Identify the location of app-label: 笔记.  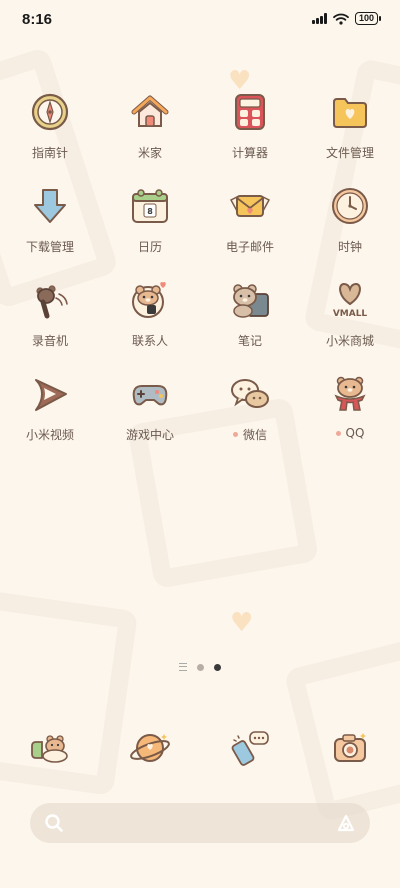
(249, 341).